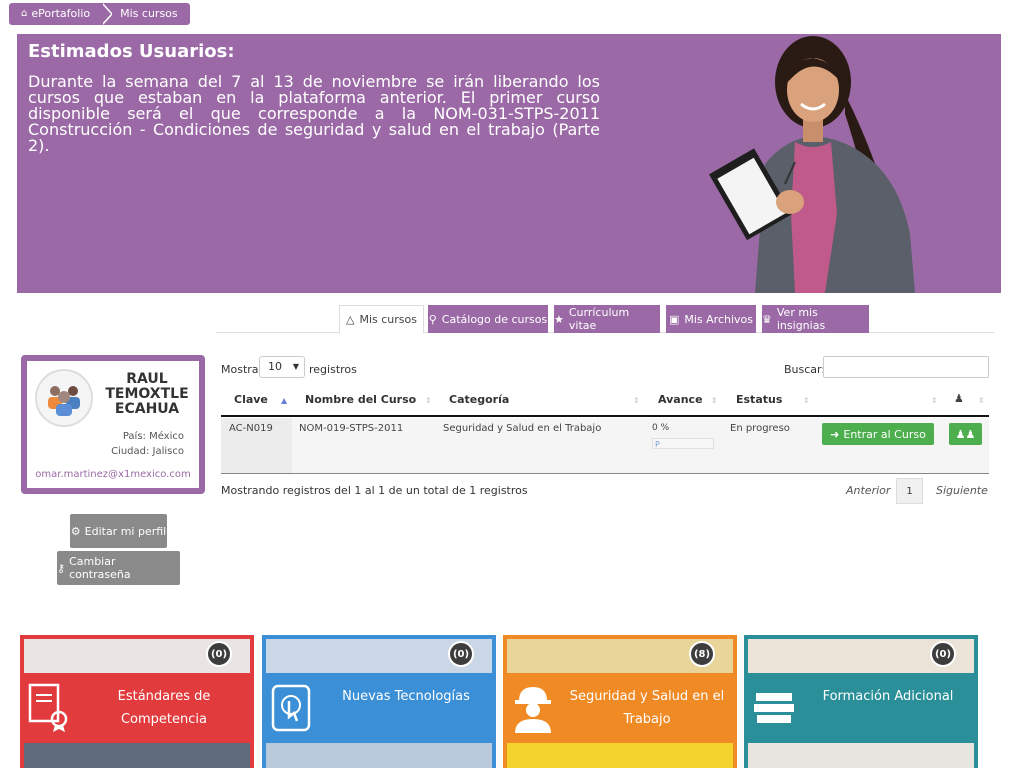  I want to click on tab-catalogo: ⚲ Catálogo de cursos, so click(488, 319).